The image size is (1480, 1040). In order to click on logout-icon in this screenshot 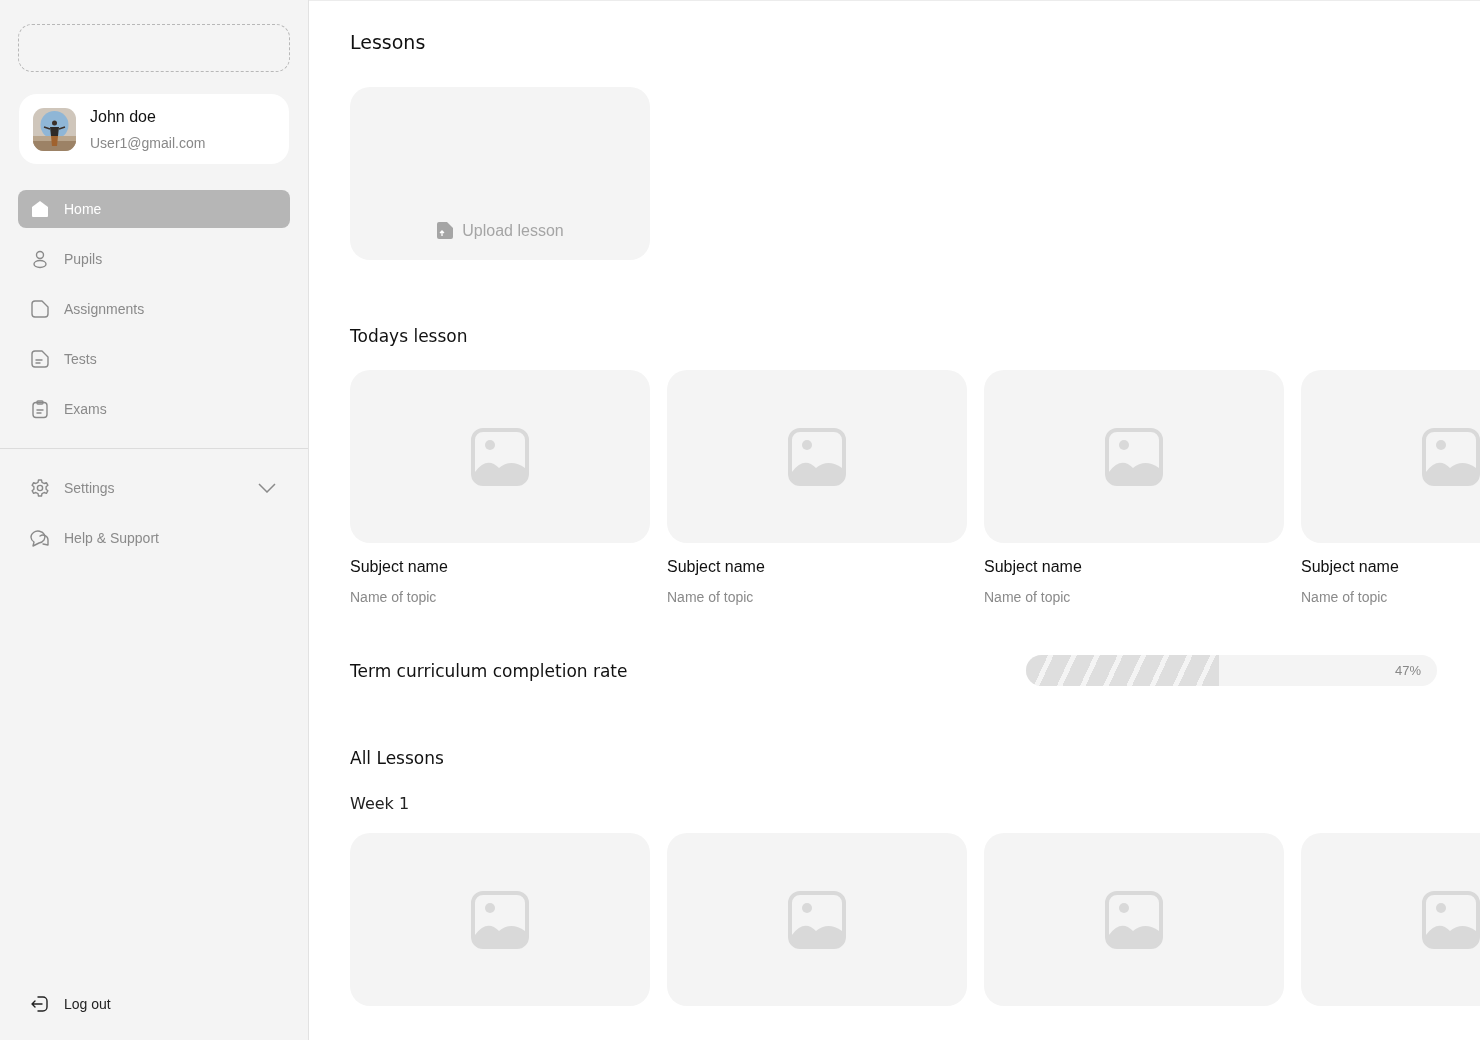, I will do `click(40, 1004)`.